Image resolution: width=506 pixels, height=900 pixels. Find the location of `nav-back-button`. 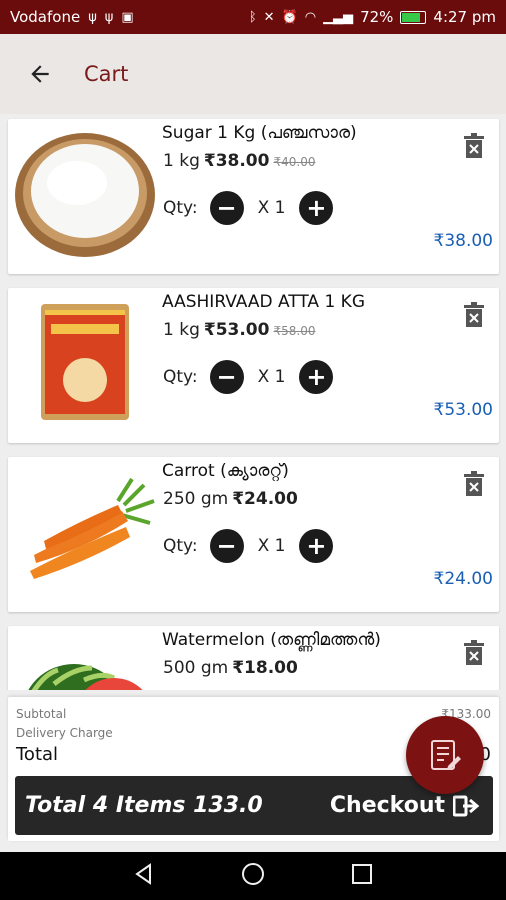

nav-back-button is located at coordinates (144, 876).